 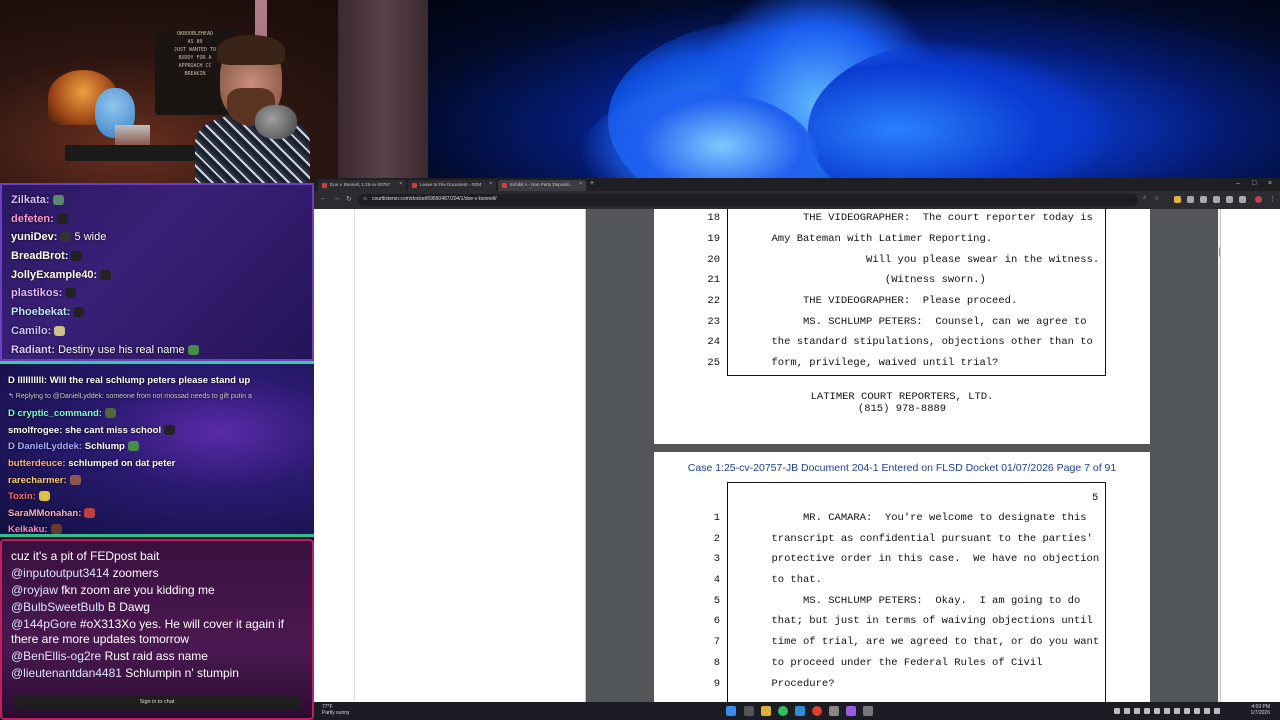 What do you see at coordinates (866, 239) in the screenshot?
I see `transcript-line: Amy Bateman with Latimer Reporting.` at bounding box center [866, 239].